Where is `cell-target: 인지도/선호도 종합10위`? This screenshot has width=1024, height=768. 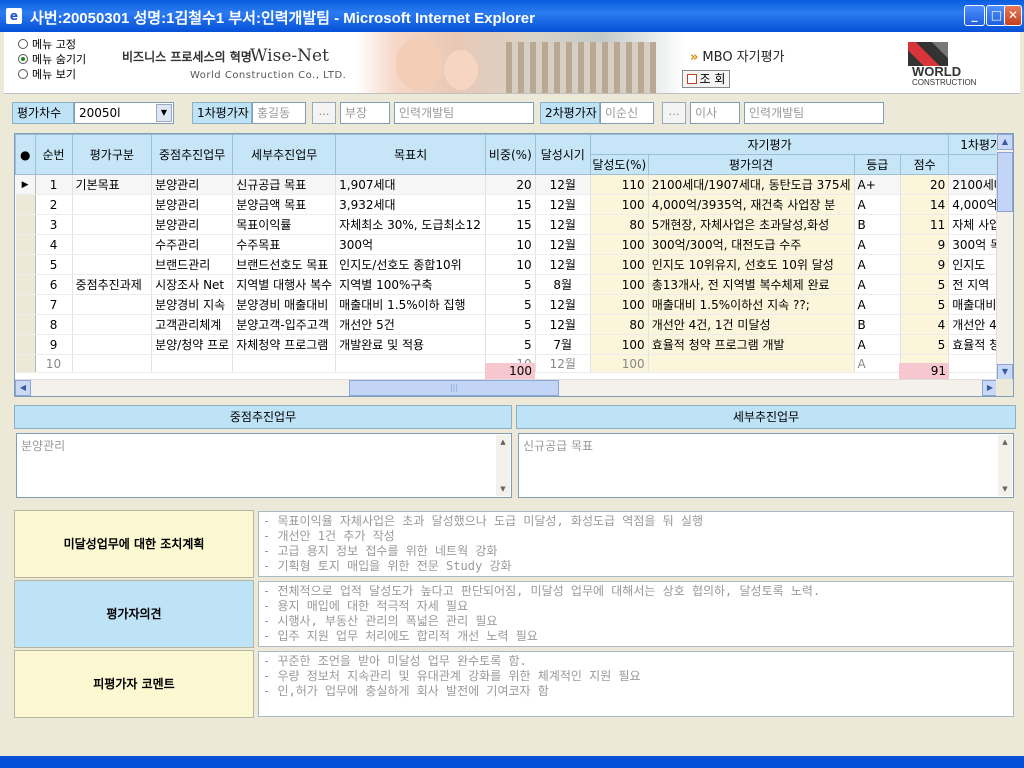
cell-target: 인지도/선호도 종합10위 is located at coordinates (411, 264).